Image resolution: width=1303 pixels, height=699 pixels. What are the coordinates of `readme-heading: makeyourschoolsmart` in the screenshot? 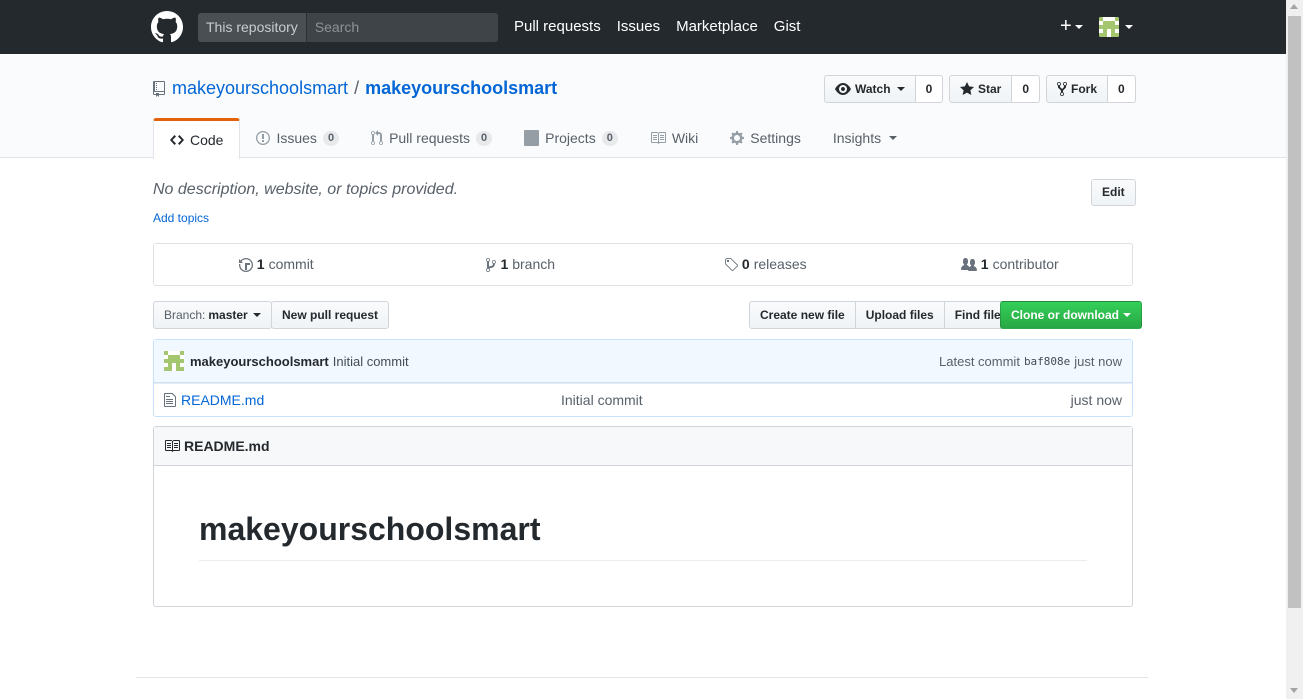 It's located at (370, 529).